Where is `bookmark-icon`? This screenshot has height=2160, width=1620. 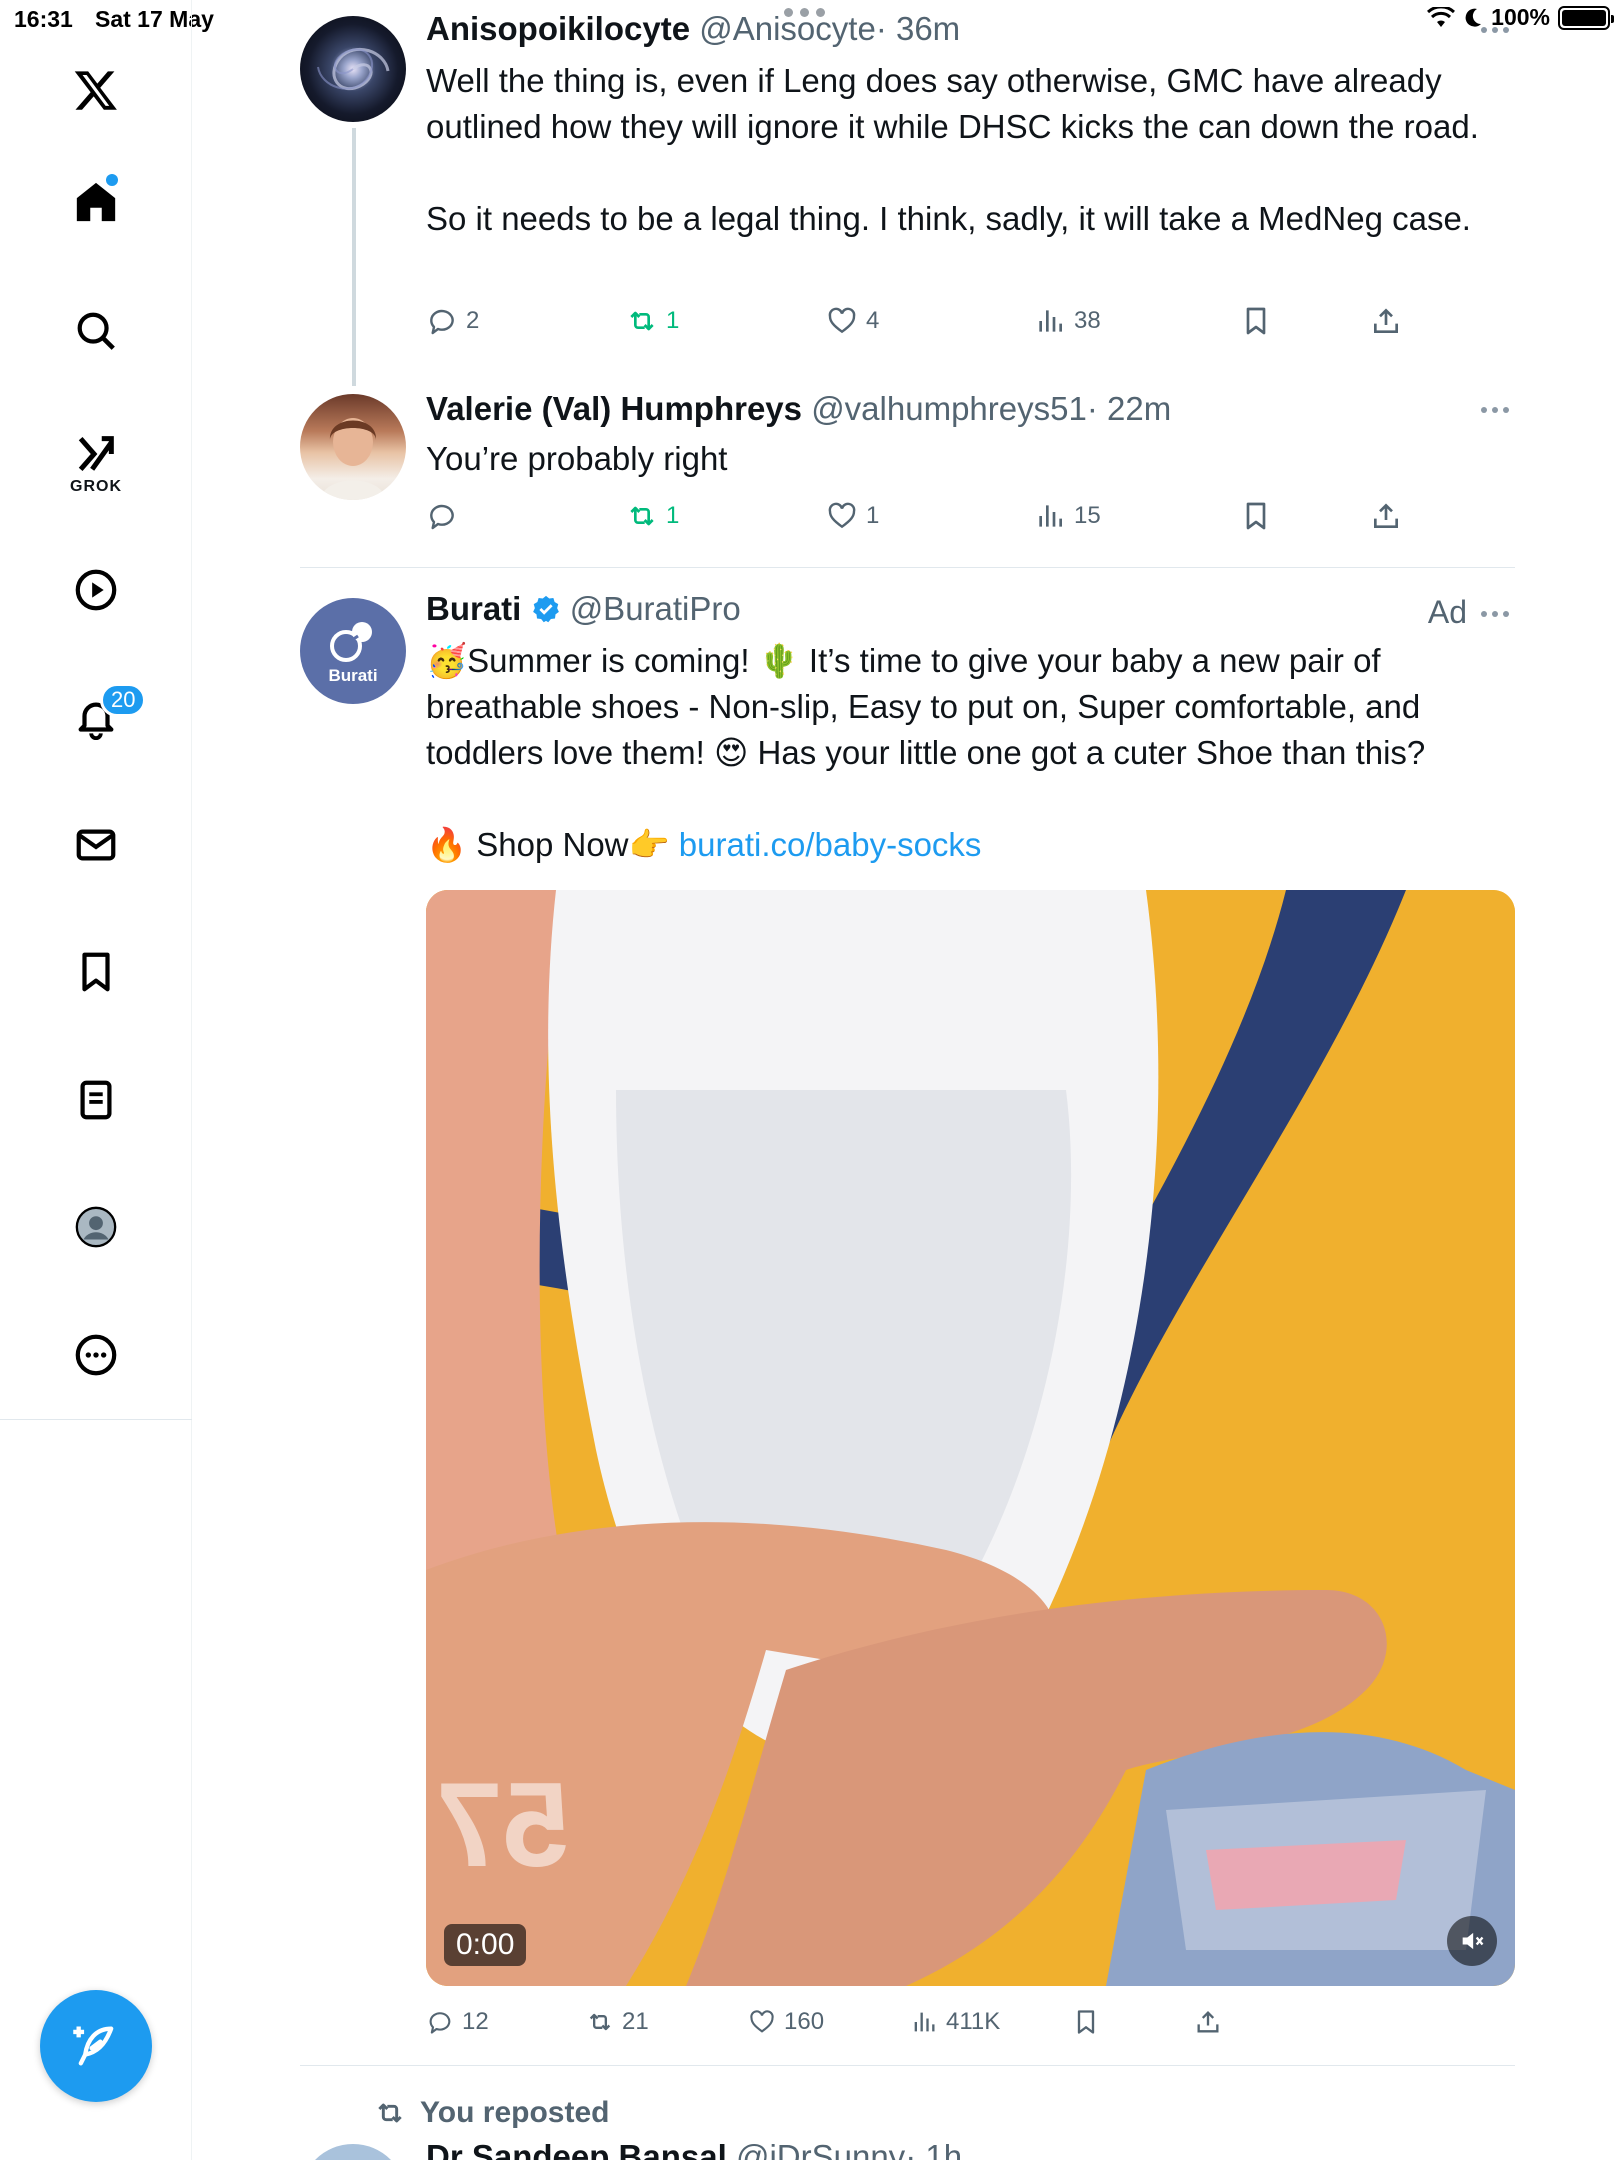 bookmark-icon is located at coordinates (1086, 2022).